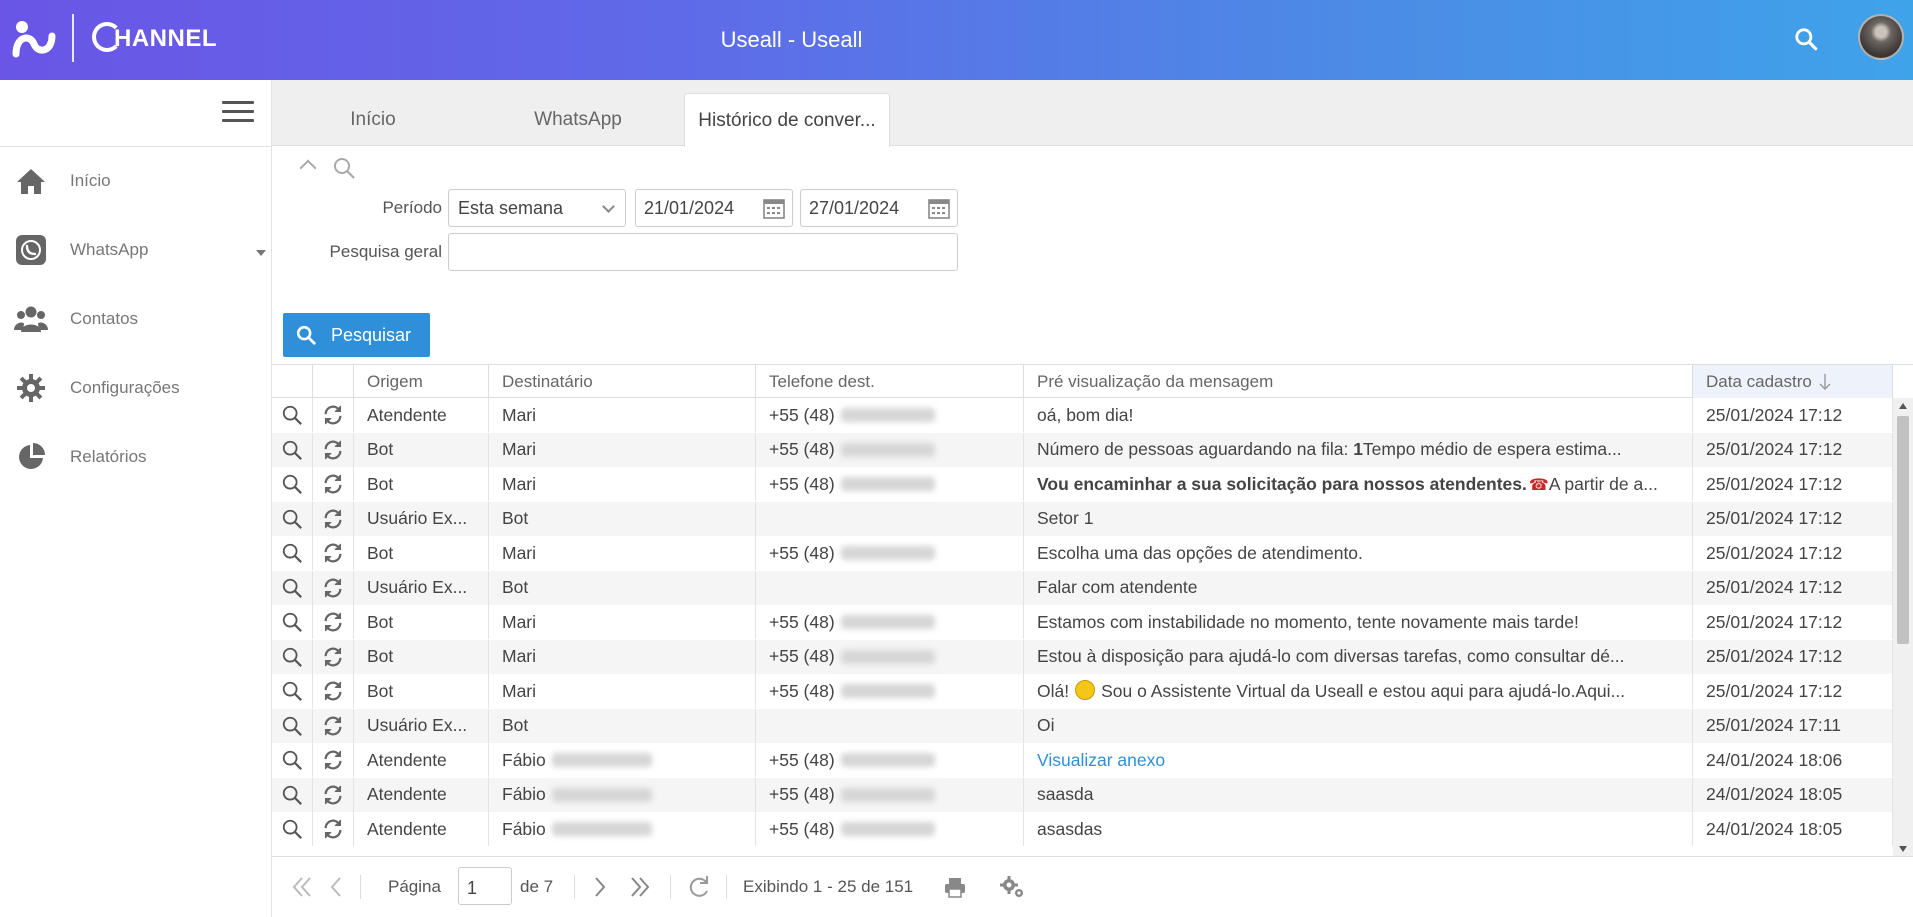 This screenshot has height=917, width=1913. I want to click on column-header-mensagem: Pré visualização da mensagem, so click(1358, 381).